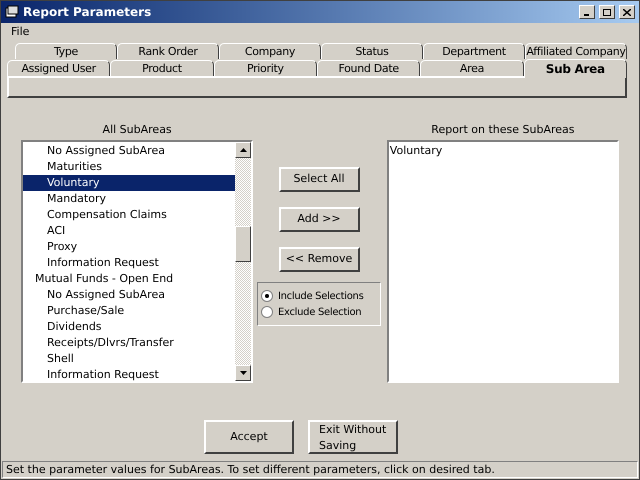 The image size is (640, 480). What do you see at coordinates (129, 343) in the screenshot?
I see `list-item: Receipts/Dlvrs/Transfer` at bounding box center [129, 343].